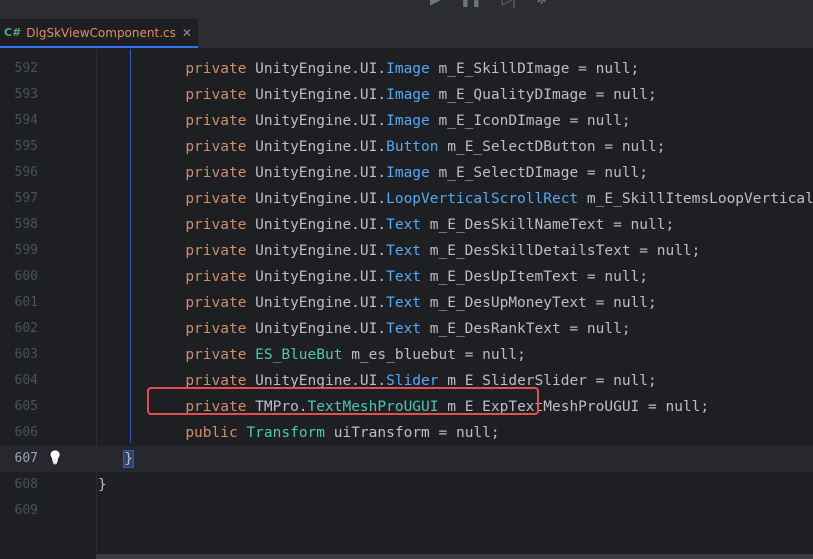 The image size is (813, 559). What do you see at coordinates (26, 68) in the screenshot?
I see `line-number: 592` at bounding box center [26, 68].